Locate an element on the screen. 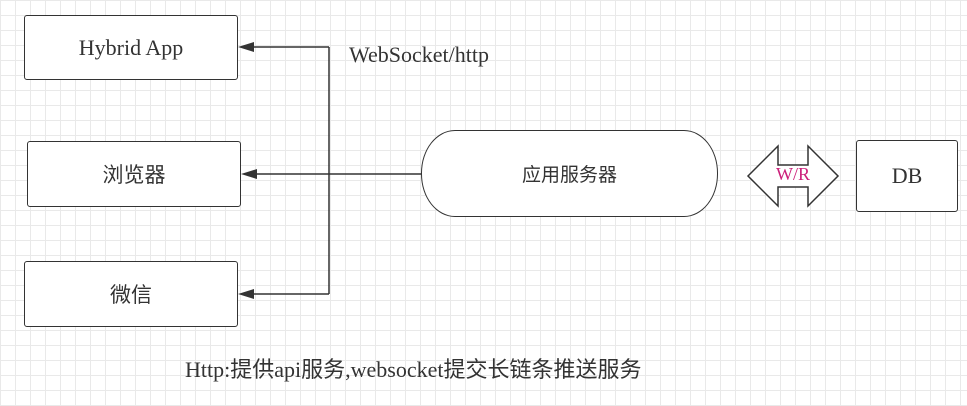  node-wechat: 微信 is located at coordinates (131, 294).